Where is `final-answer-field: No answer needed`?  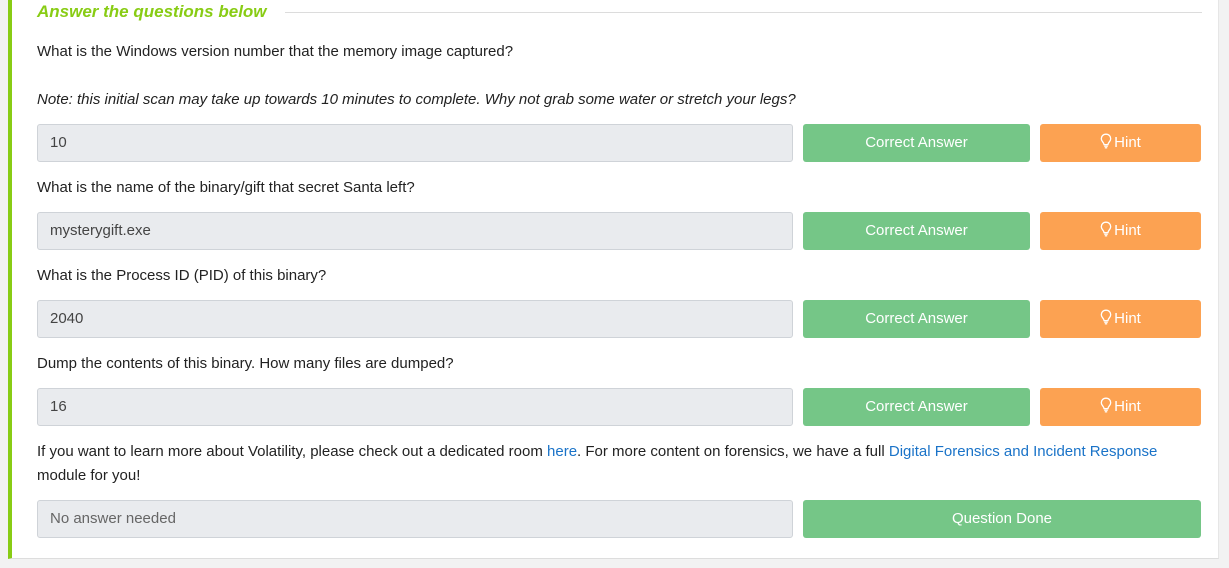
final-answer-field: No answer needed is located at coordinates (415, 519).